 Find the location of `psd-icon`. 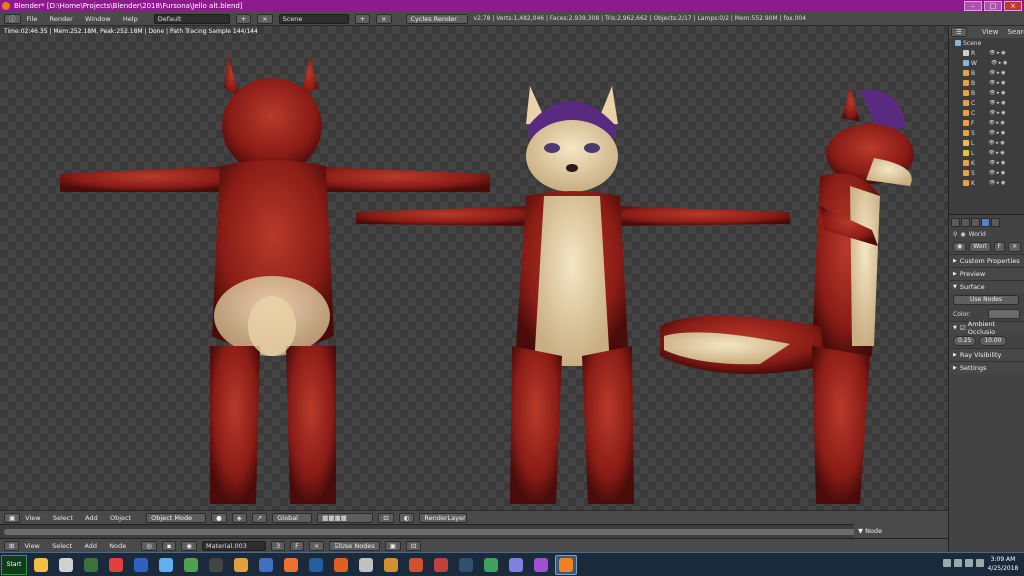

psd-icon is located at coordinates (316, 565).